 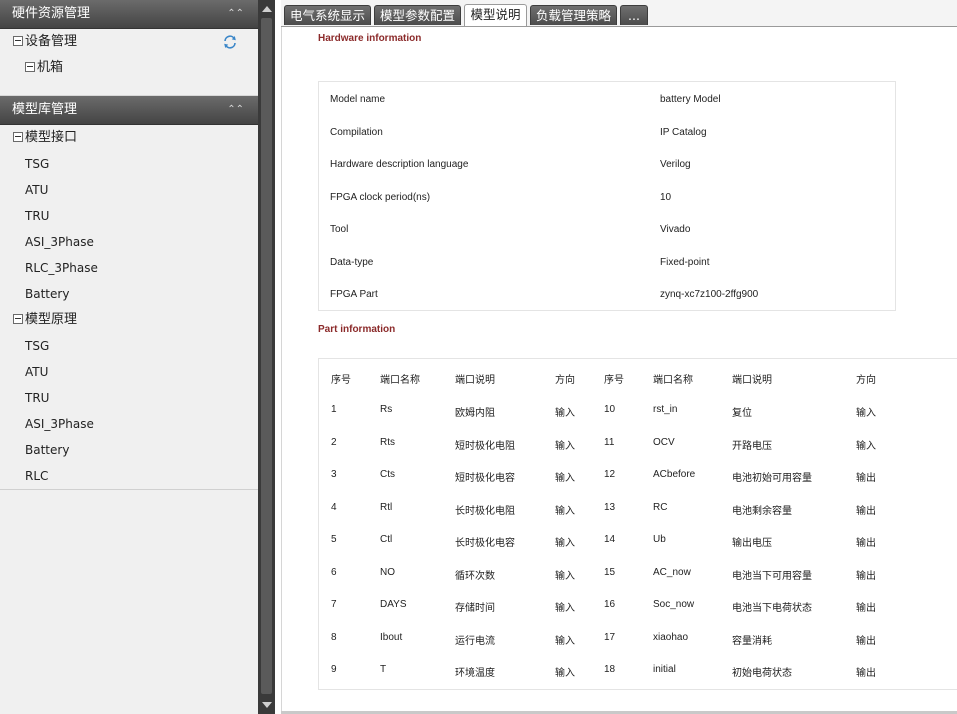 I want to click on hardware-info-label: Hardware description language, so click(x=399, y=164).